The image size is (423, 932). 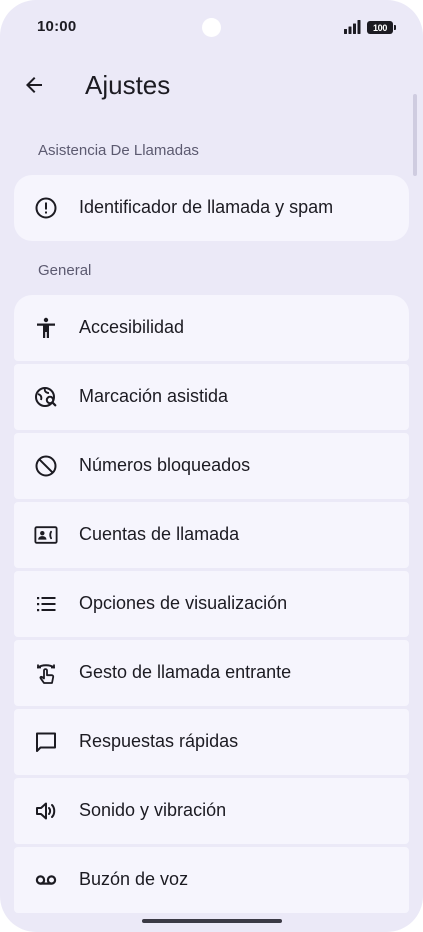 I want to click on settings-item-label: Respuestas rápidas, so click(x=159, y=741).